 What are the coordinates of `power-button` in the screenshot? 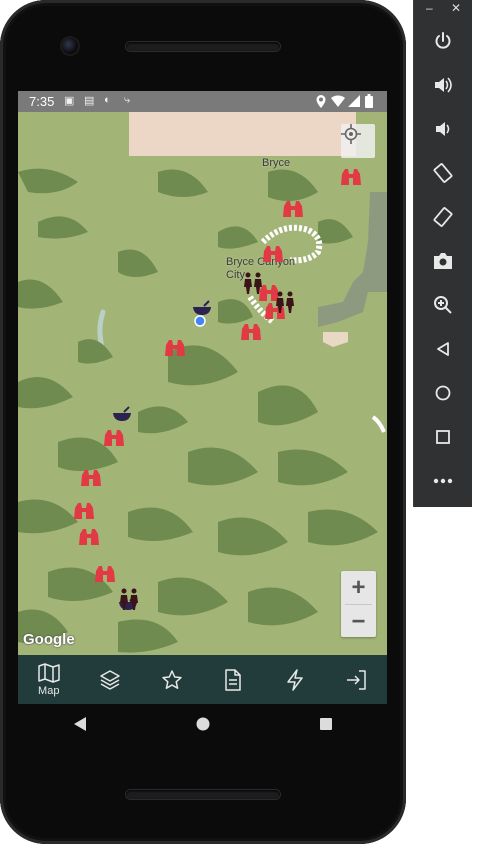 It's located at (443, 41).